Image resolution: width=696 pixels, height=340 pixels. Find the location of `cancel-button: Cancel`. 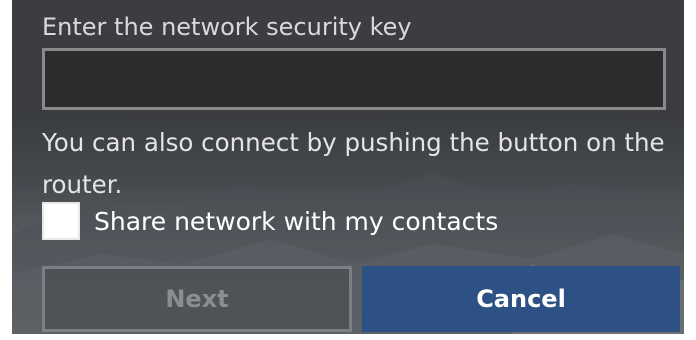

cancel-button: Cancel is located at coordinates (521, 299).